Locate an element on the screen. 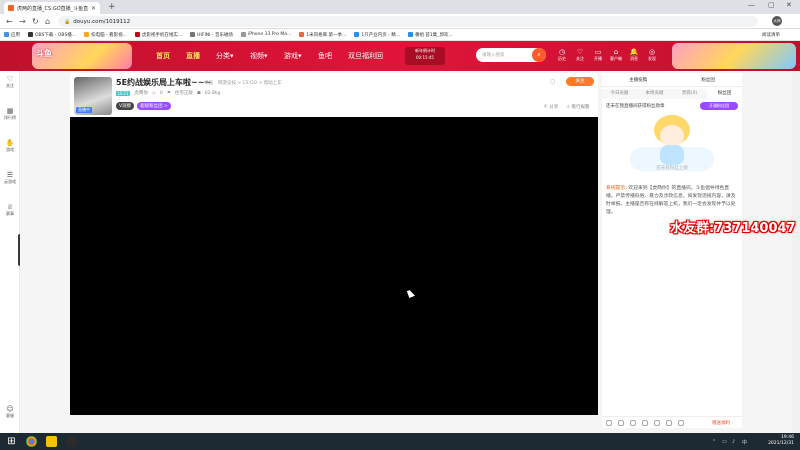 This screenshot has height=450, width=800. tab-vip: 贵宾(0) is located at coordinates (689, 94).